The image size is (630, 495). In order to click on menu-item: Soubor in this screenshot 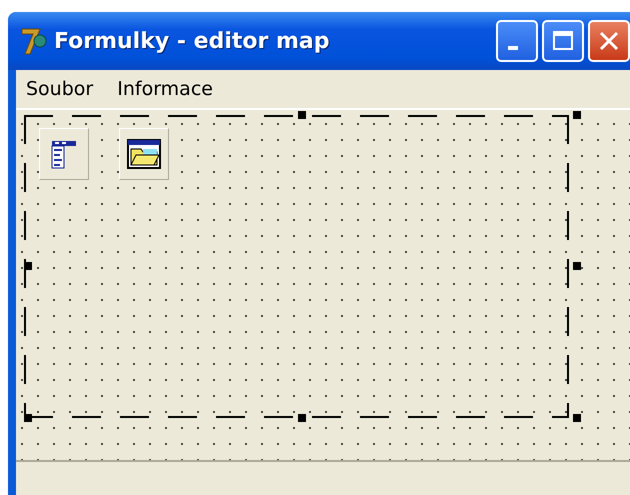, I will do `click(60, 89)`.